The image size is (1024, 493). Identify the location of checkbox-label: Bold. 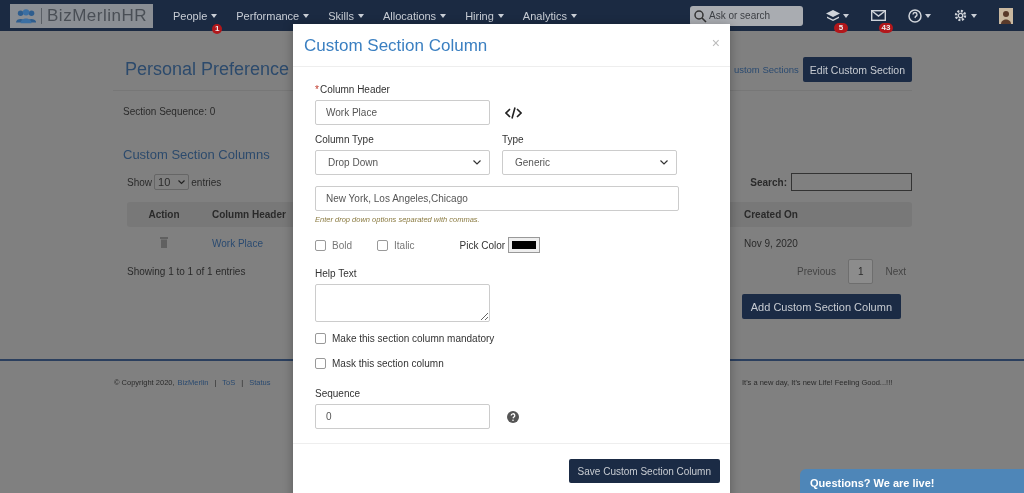
(342, 245).